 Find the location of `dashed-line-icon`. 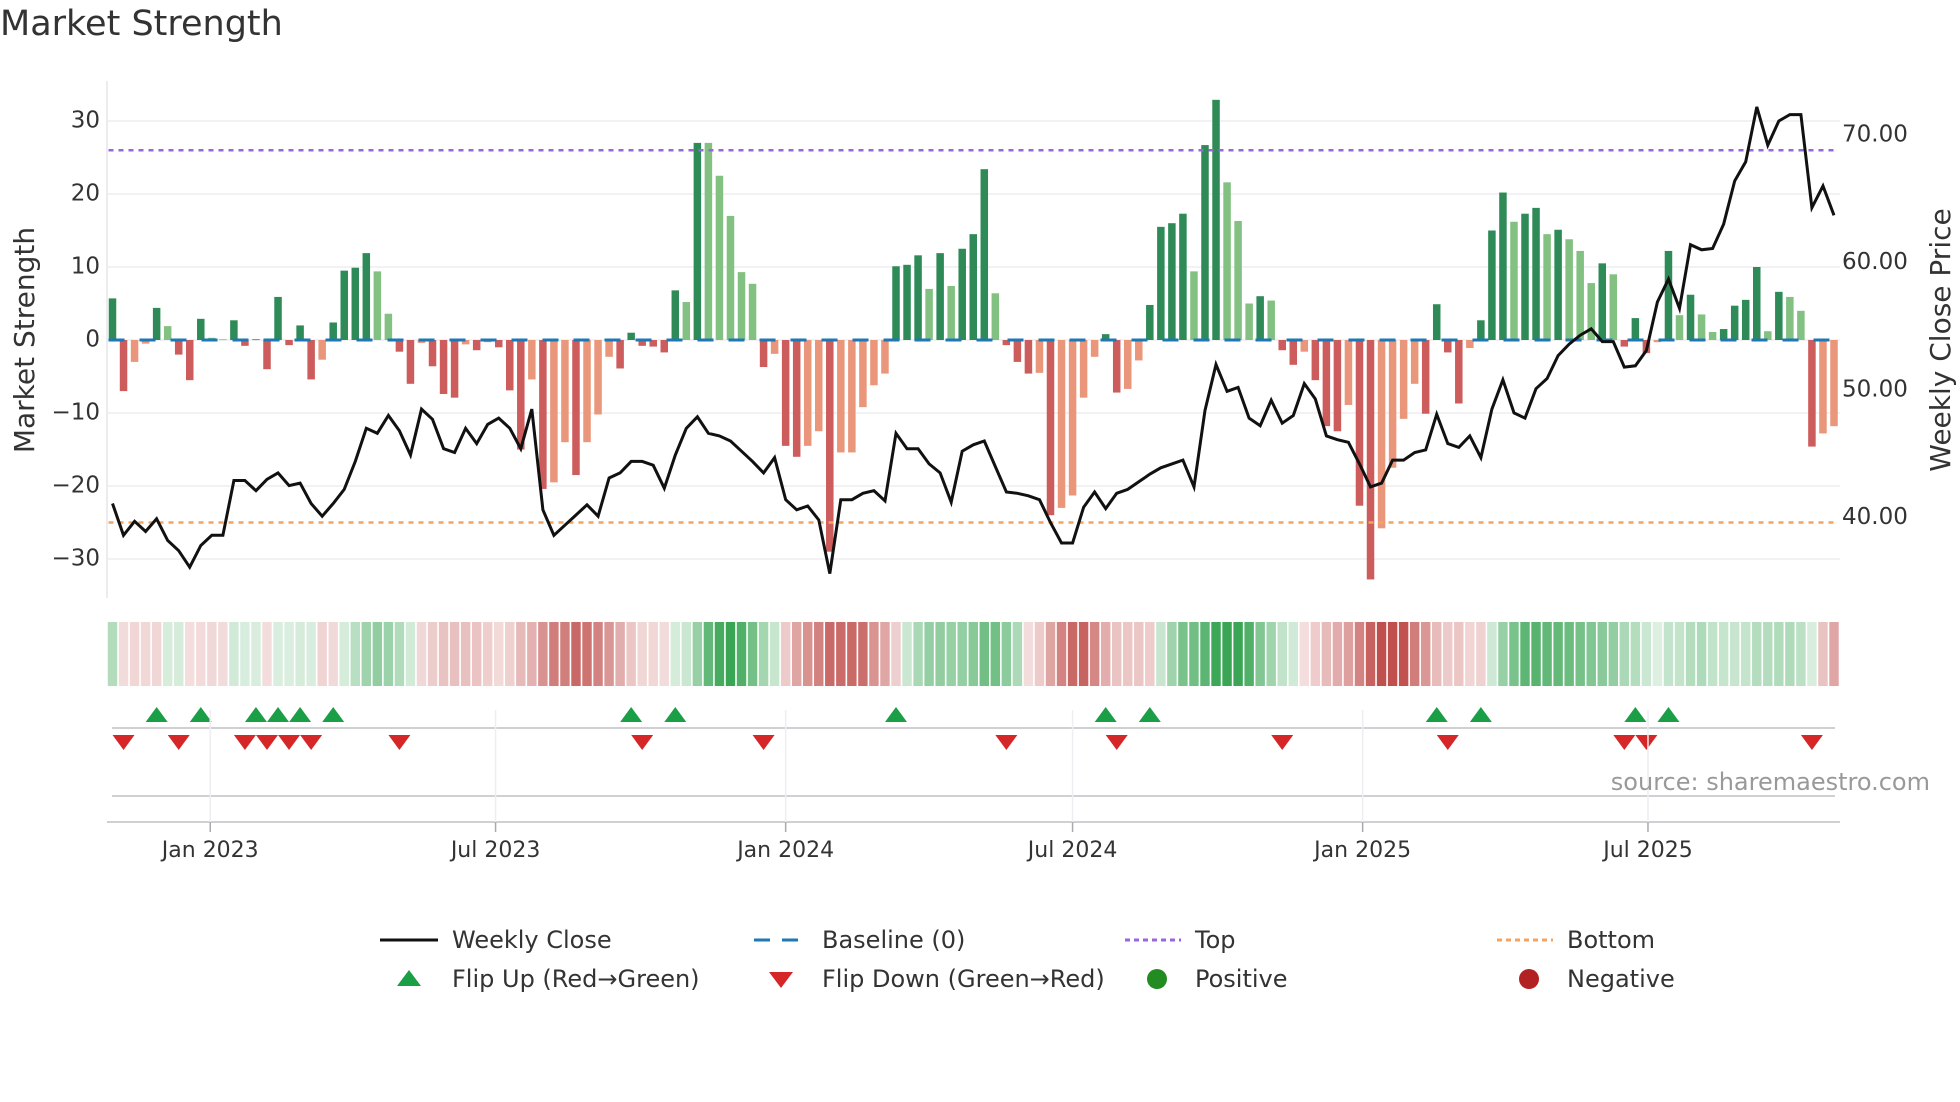

dashed-line-icon is located at coordinates (781, 940).